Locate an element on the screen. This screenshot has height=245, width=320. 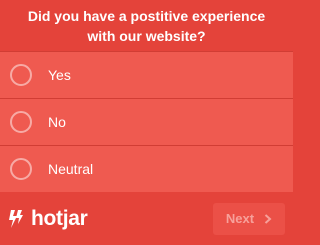
next-button: Next is located at coordinates (249, 218).